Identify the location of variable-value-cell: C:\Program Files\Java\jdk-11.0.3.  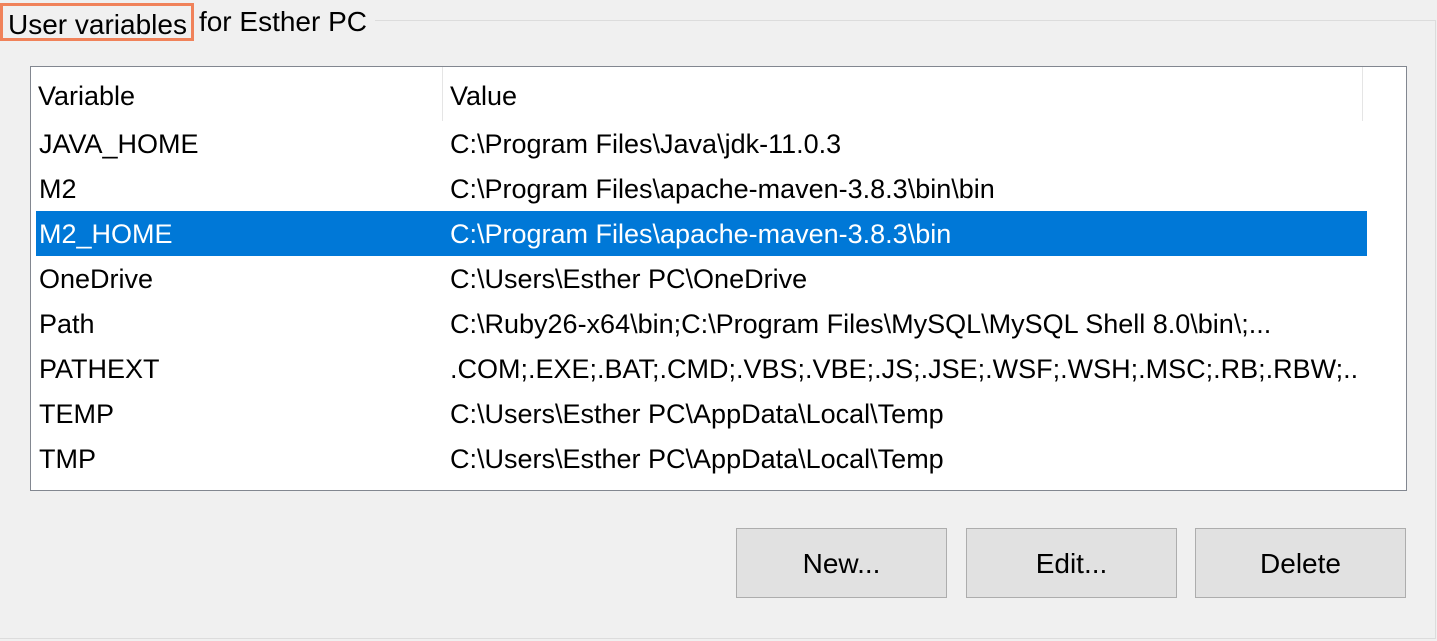
(646, 144).